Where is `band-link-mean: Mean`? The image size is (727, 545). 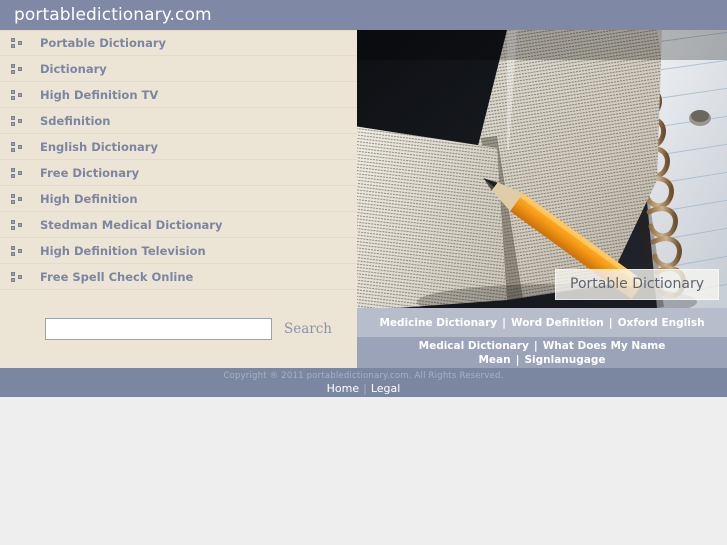 band-link-mean: Mean is located at coordinates (494, 360).